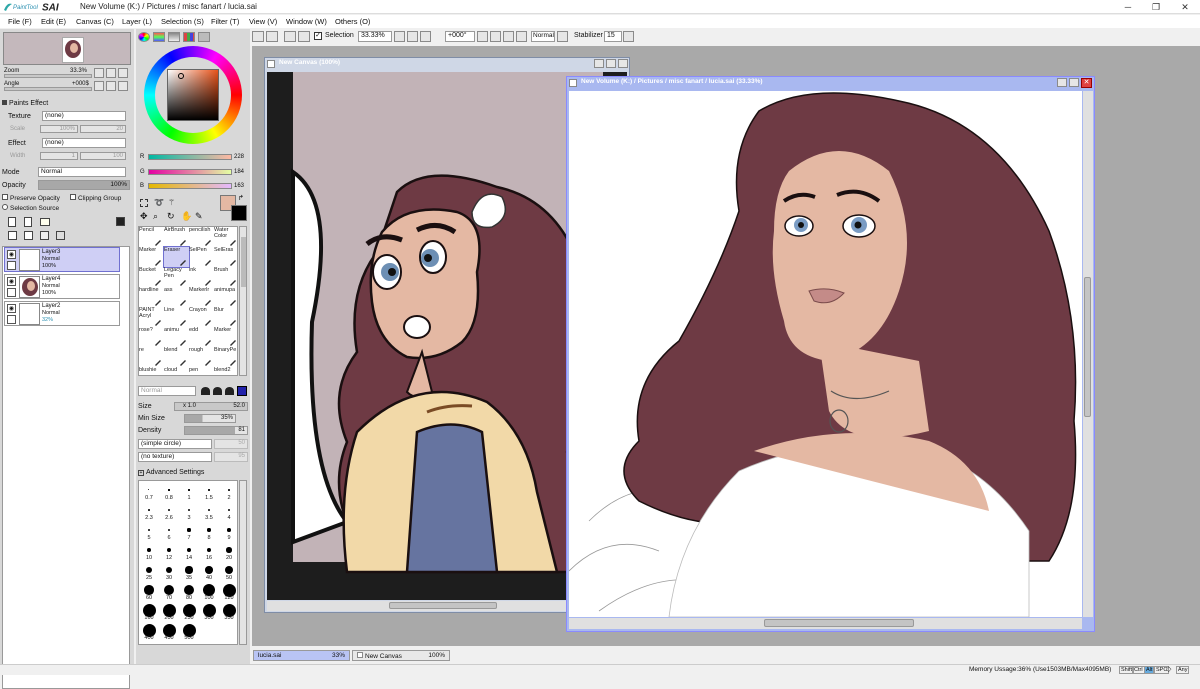 The width and height of the screenshot is (1200, 689). I want to click on rotate-reset-button, so click(123, 86).